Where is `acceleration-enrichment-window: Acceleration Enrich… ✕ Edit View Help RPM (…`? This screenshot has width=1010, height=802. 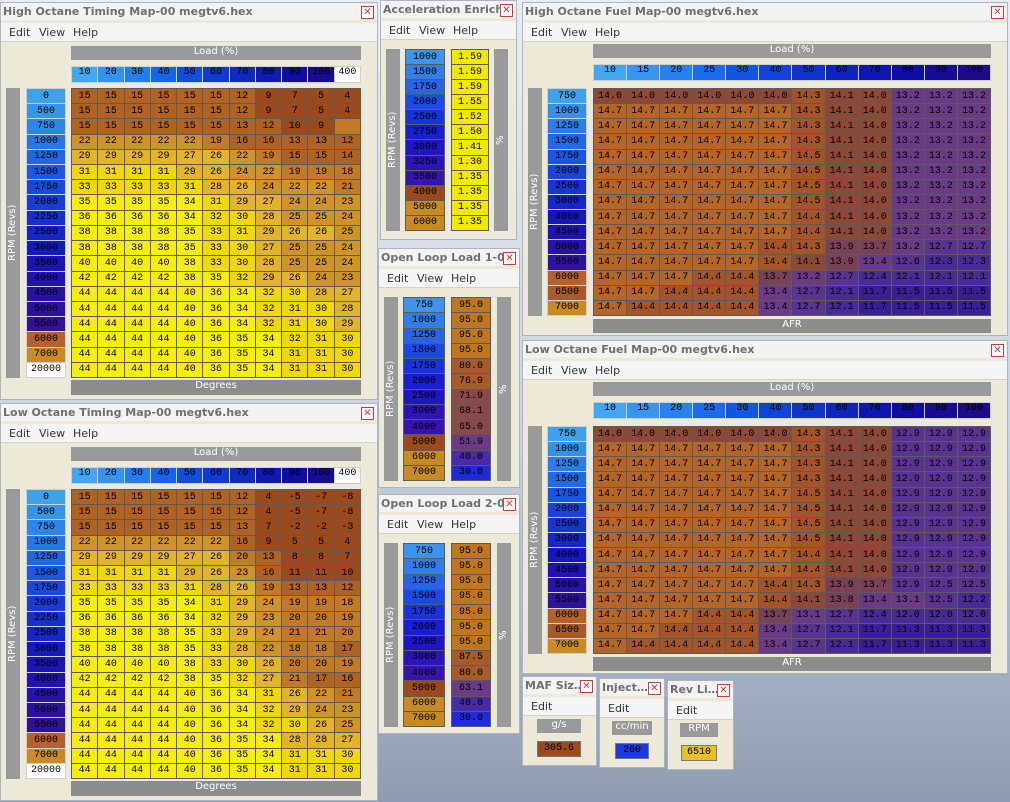 acceleration-enrichment-window: Acceleration Enrich… ✕ Edit View Help RPM (… is located at coordinates (448, 120).